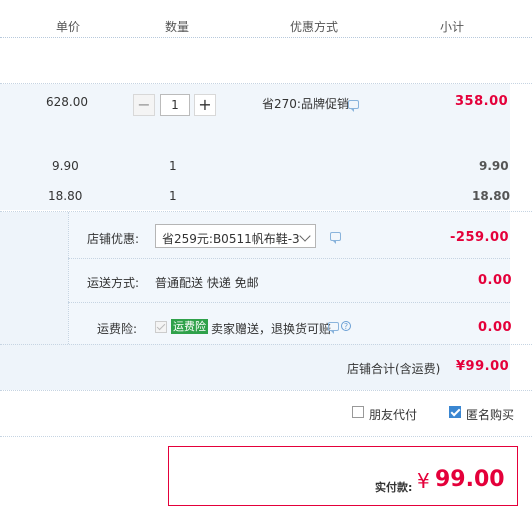 This screenshot has width=532, height=506. I want to click on anonymous-checkbox, so click(455, 412).